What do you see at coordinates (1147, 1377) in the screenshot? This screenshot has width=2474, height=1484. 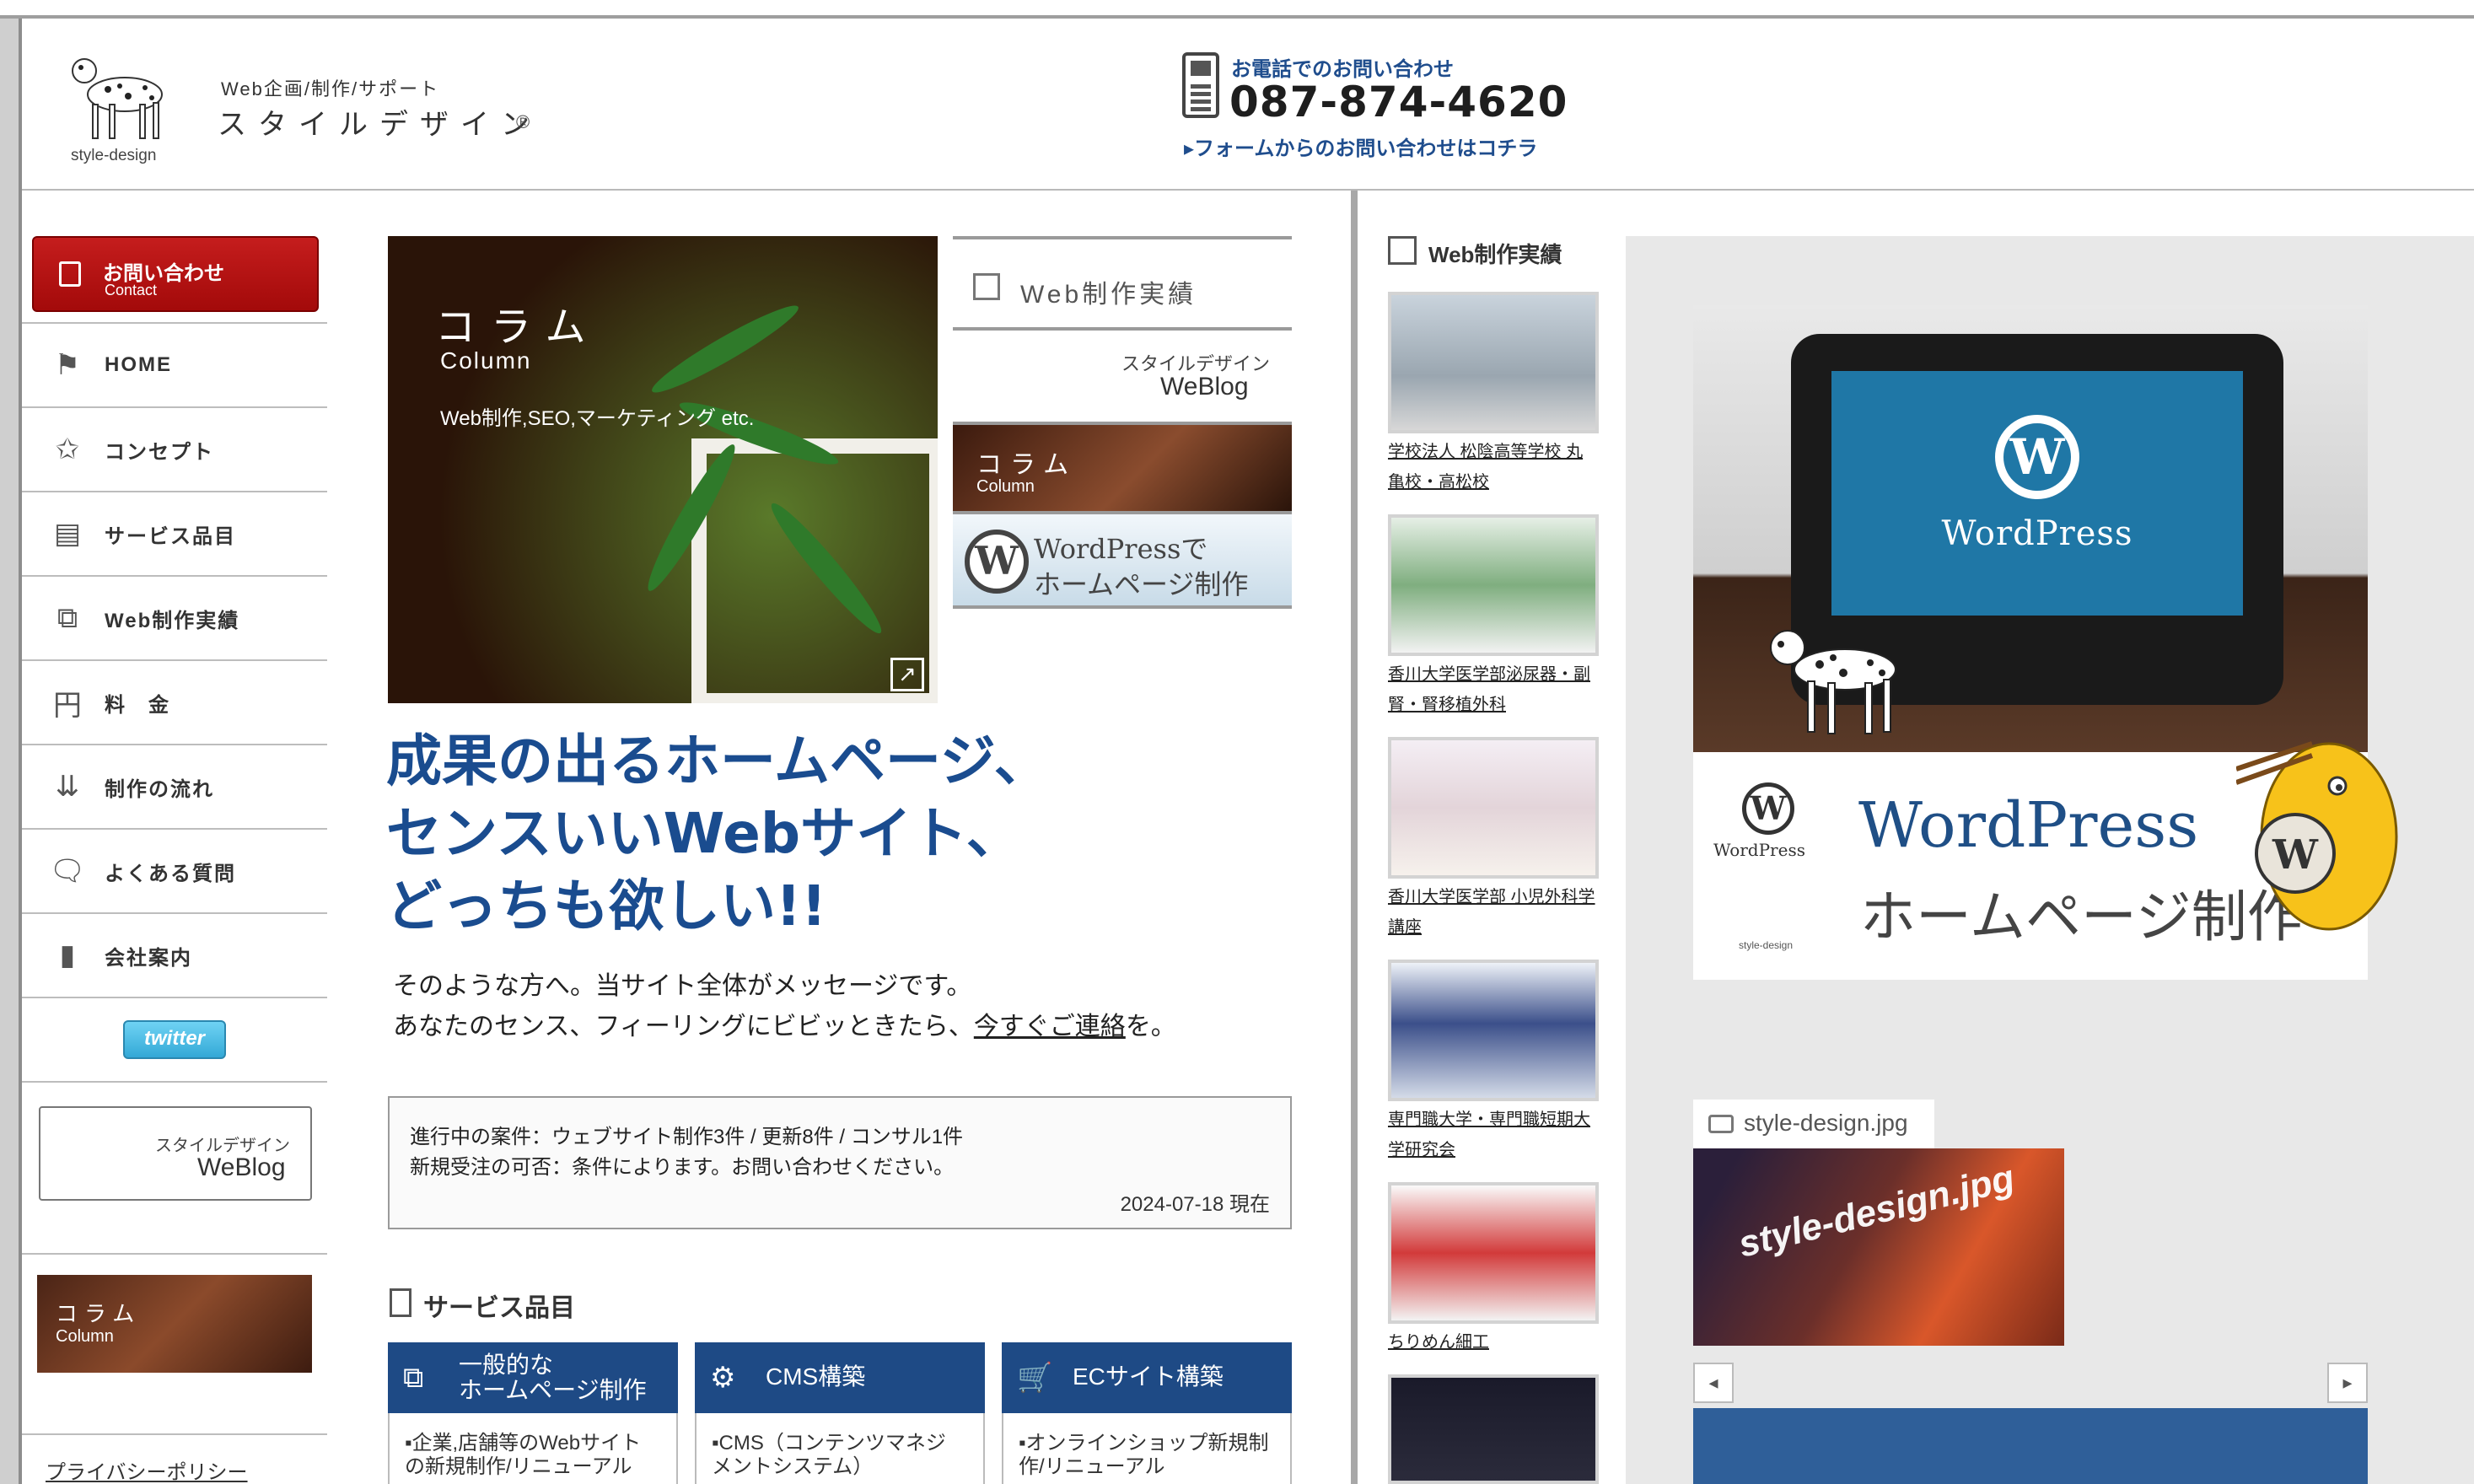 I see `service-button-ec: 🛒 ECサイト構築` at bounding box center [1147, 1377].